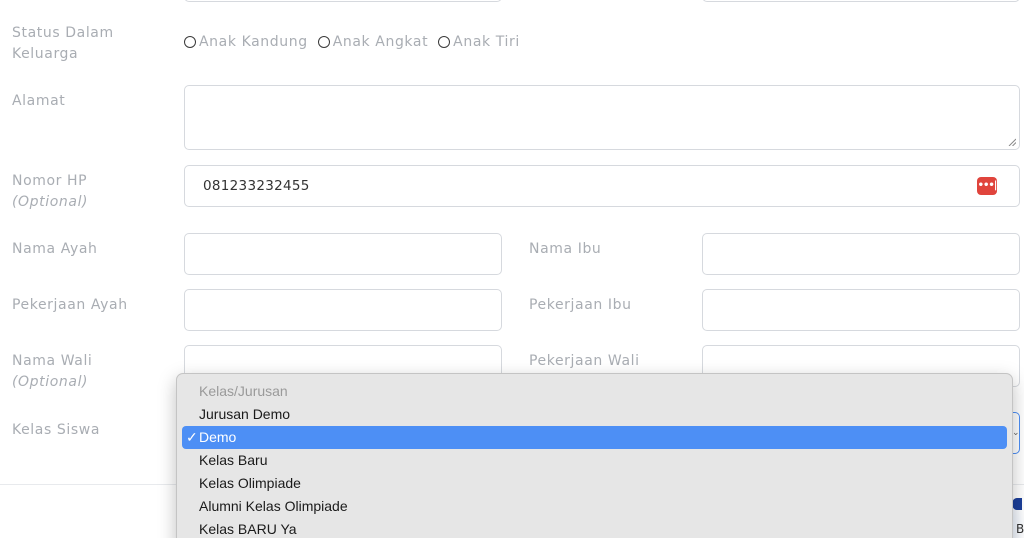 The image size is (1024, 538). What do you see at coordinates (861, 1) in the screenshot?
I see `previous-right-input` at bounding box center [861, 1].